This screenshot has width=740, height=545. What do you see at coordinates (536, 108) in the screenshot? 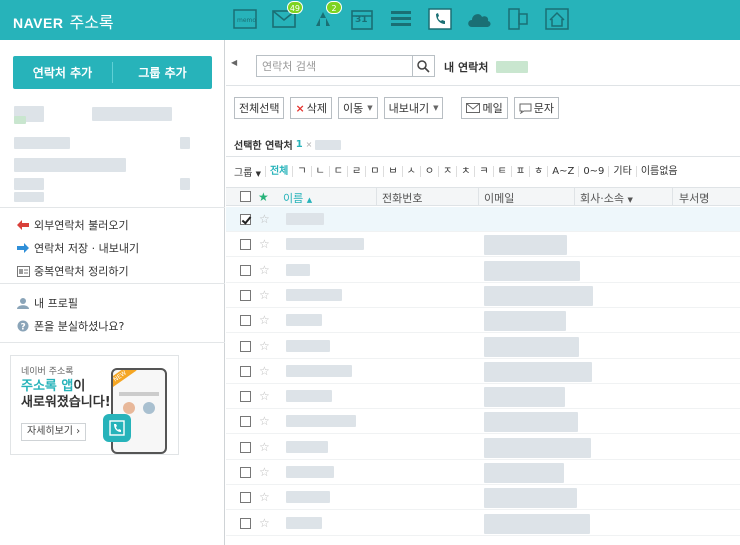
I see `sms-button: 문자` at bounding box center [536, 108].